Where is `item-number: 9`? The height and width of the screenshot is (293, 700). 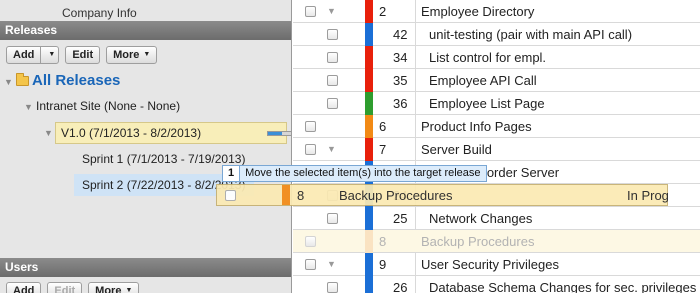
item-number: 9 is located at coordinates (383, 264).